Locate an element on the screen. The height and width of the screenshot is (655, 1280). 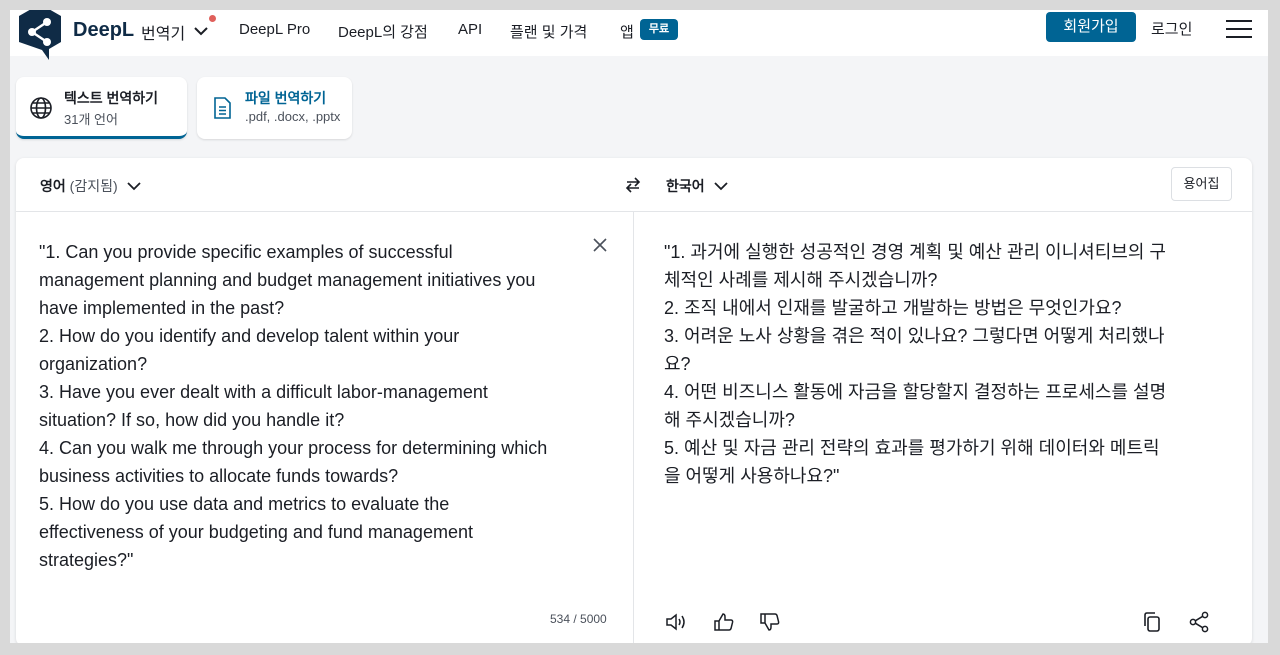
source-language: 영어 is located at coordinates (53, 186).